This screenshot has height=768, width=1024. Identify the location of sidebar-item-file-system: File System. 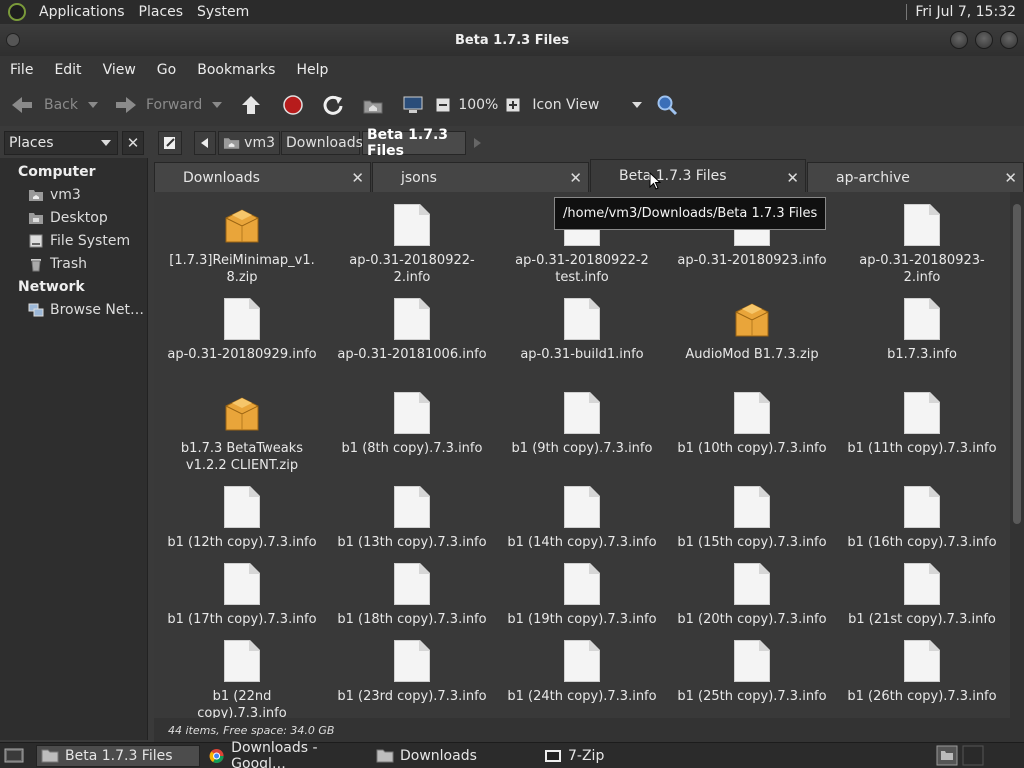
(79, 241).